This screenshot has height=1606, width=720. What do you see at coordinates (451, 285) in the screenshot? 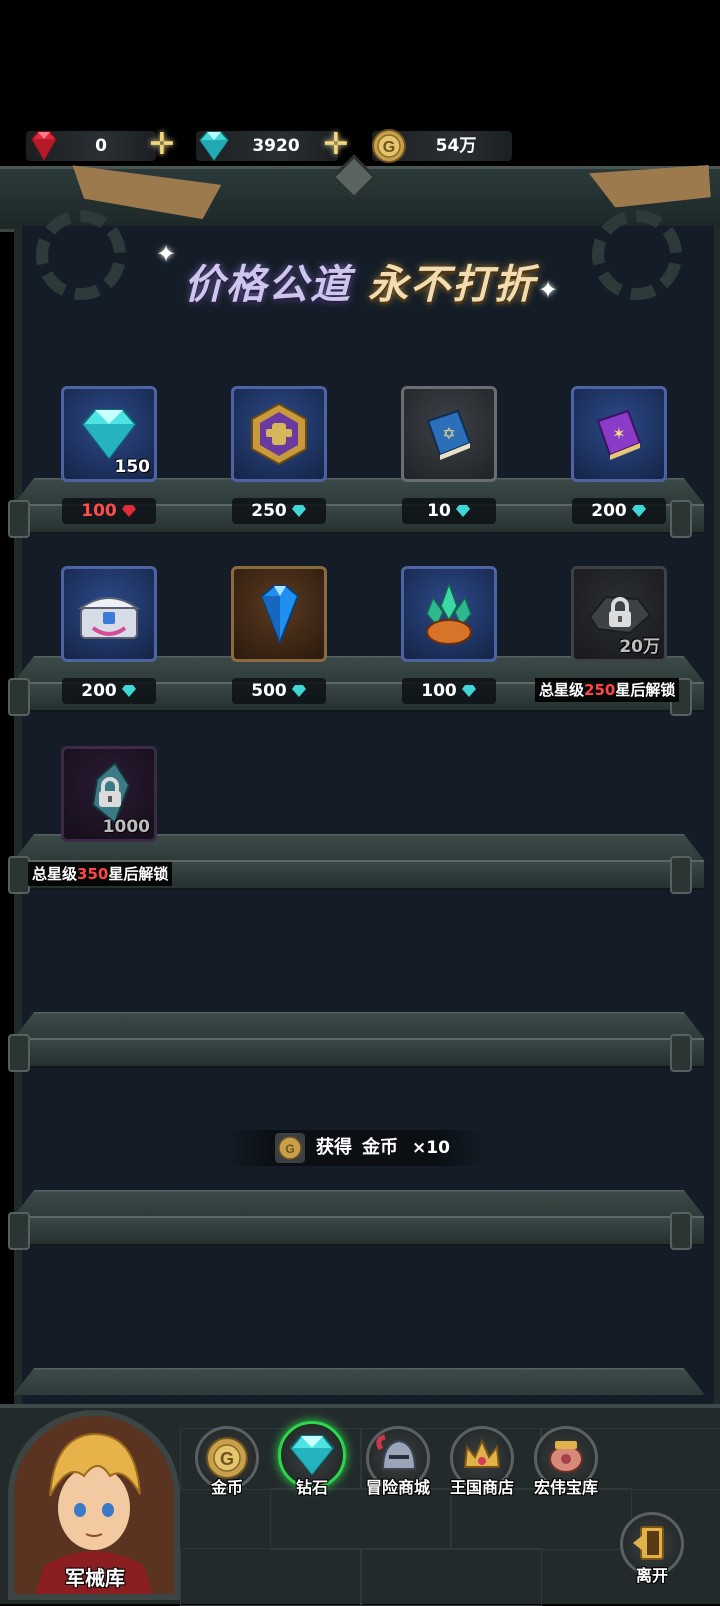
I see `slogan-part2: 永不打折` at bounding box center [451, 285].